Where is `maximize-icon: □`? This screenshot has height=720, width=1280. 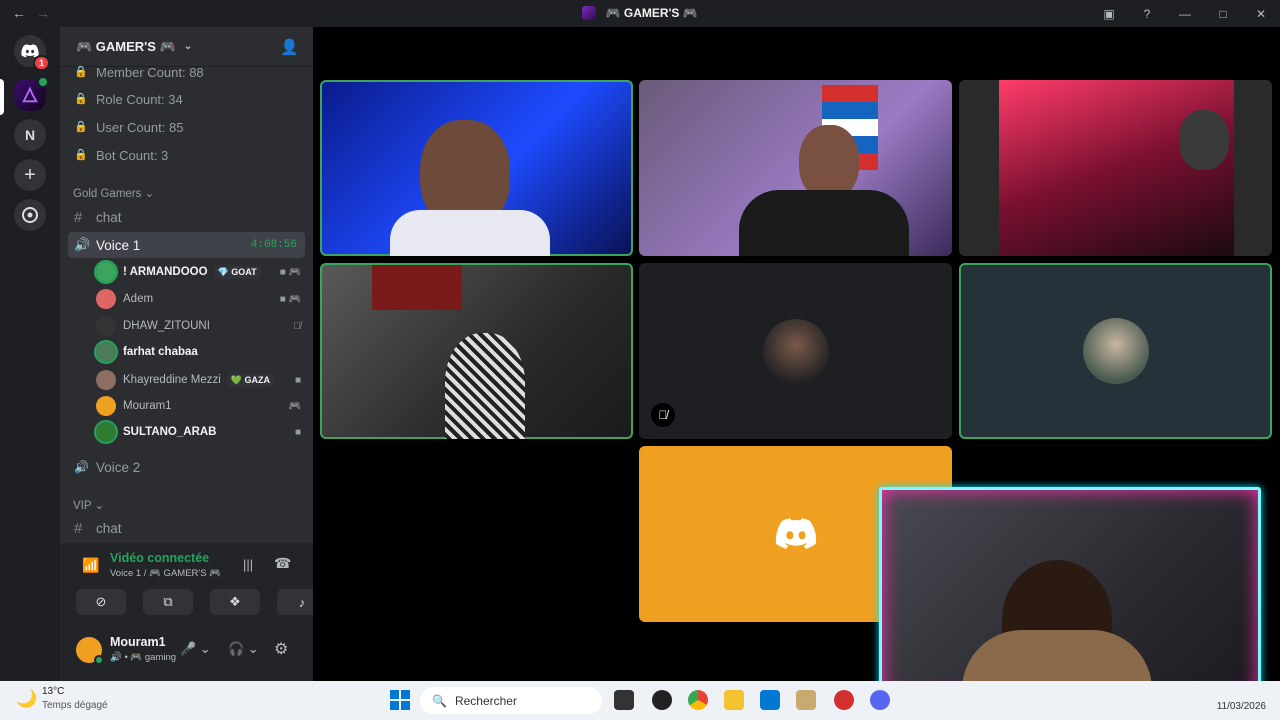 maximize-icon: □ is located at coordinates (1223, 14).